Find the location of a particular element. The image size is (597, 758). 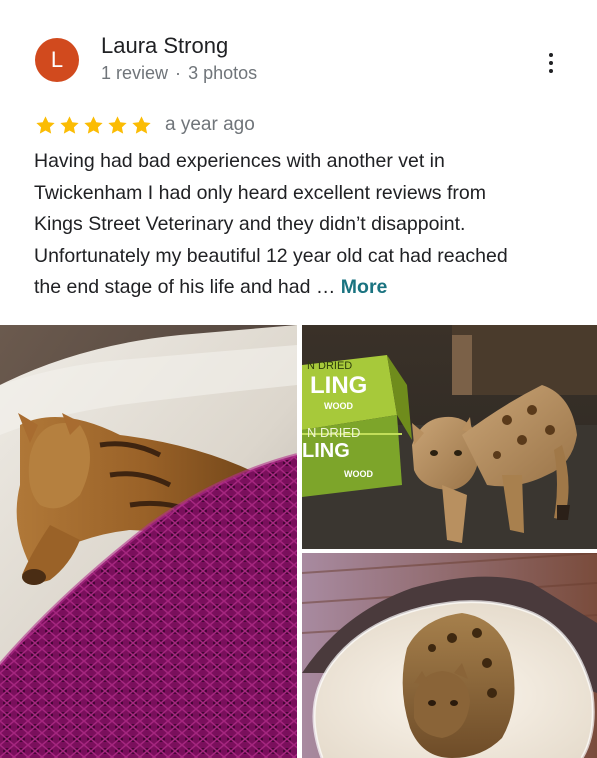

review-photo-2: N DRIED LING WOOD N DRIED LING WOOD is located at coordinates (449, 437).